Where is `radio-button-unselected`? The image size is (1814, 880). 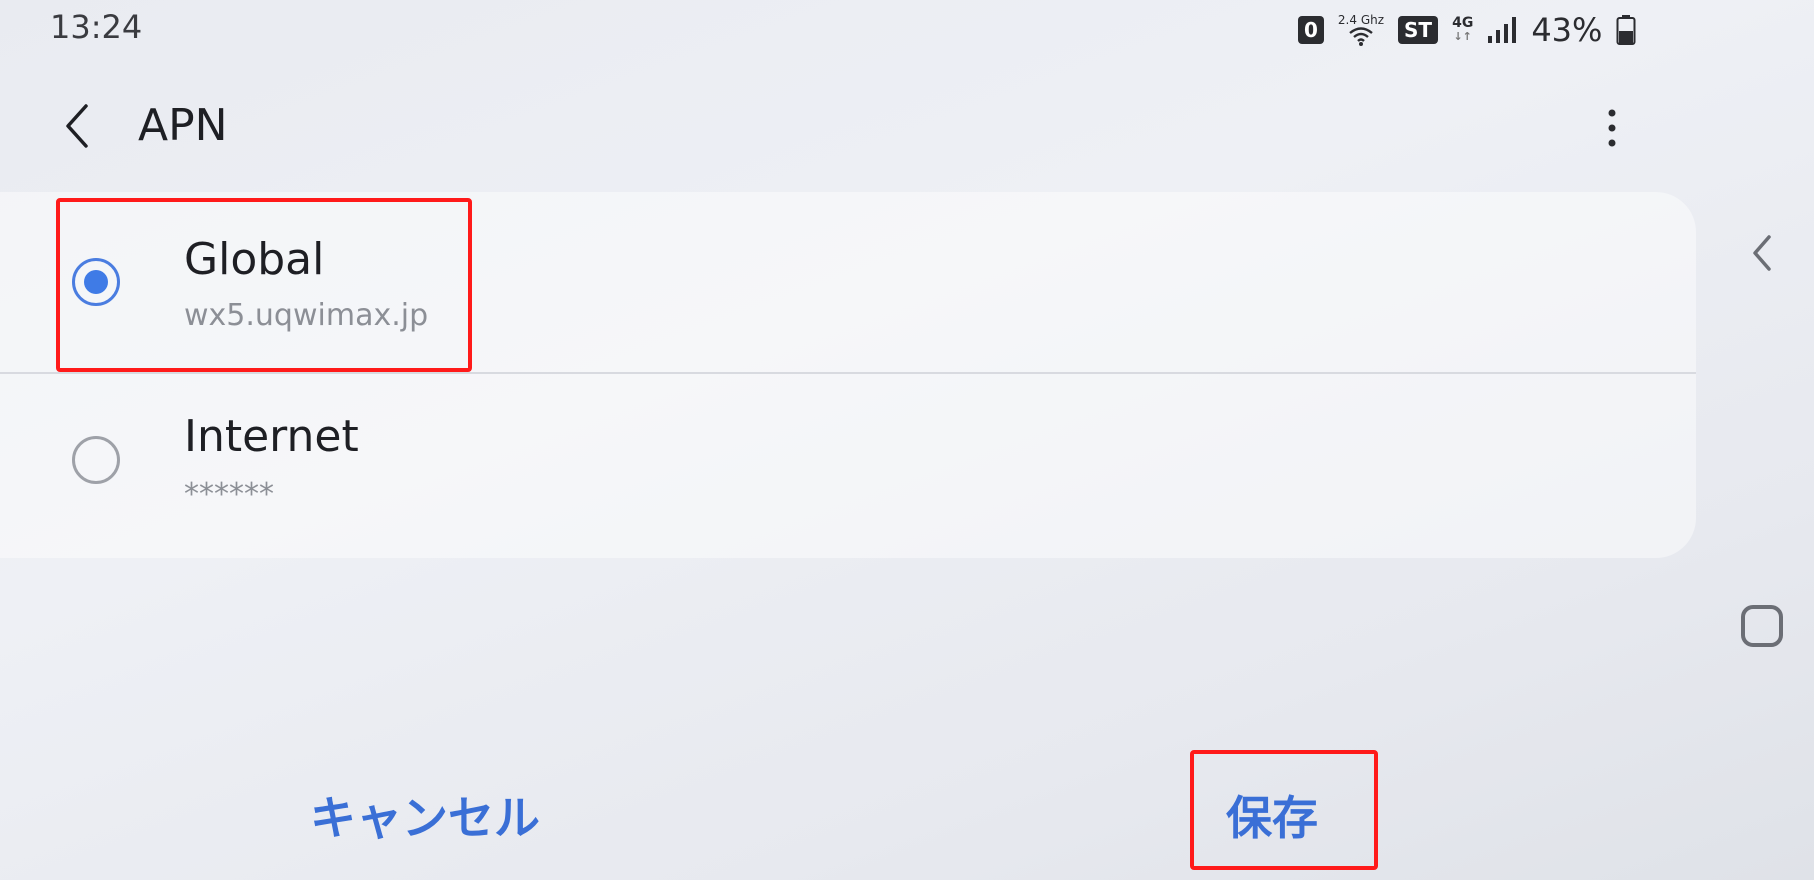
radio-button-unselected is located at coordinates (96, 460).